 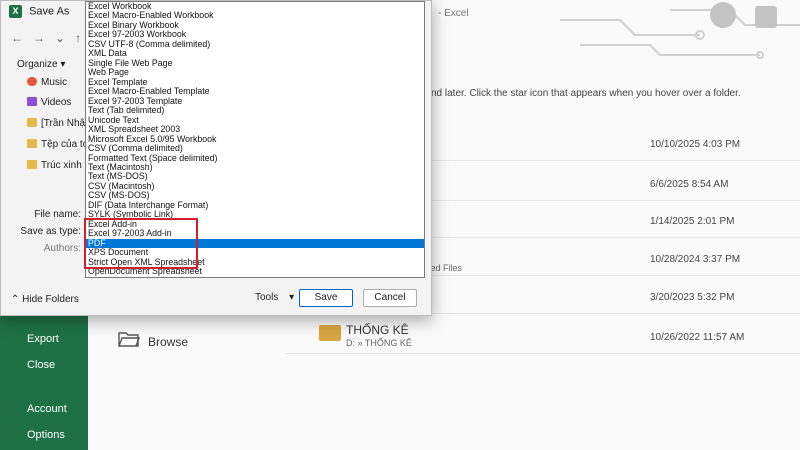 What do you see at coordinates (43, 339) in the screenshot?
I see `sidebar-item-export: Export` at bounding box center [43, 339].